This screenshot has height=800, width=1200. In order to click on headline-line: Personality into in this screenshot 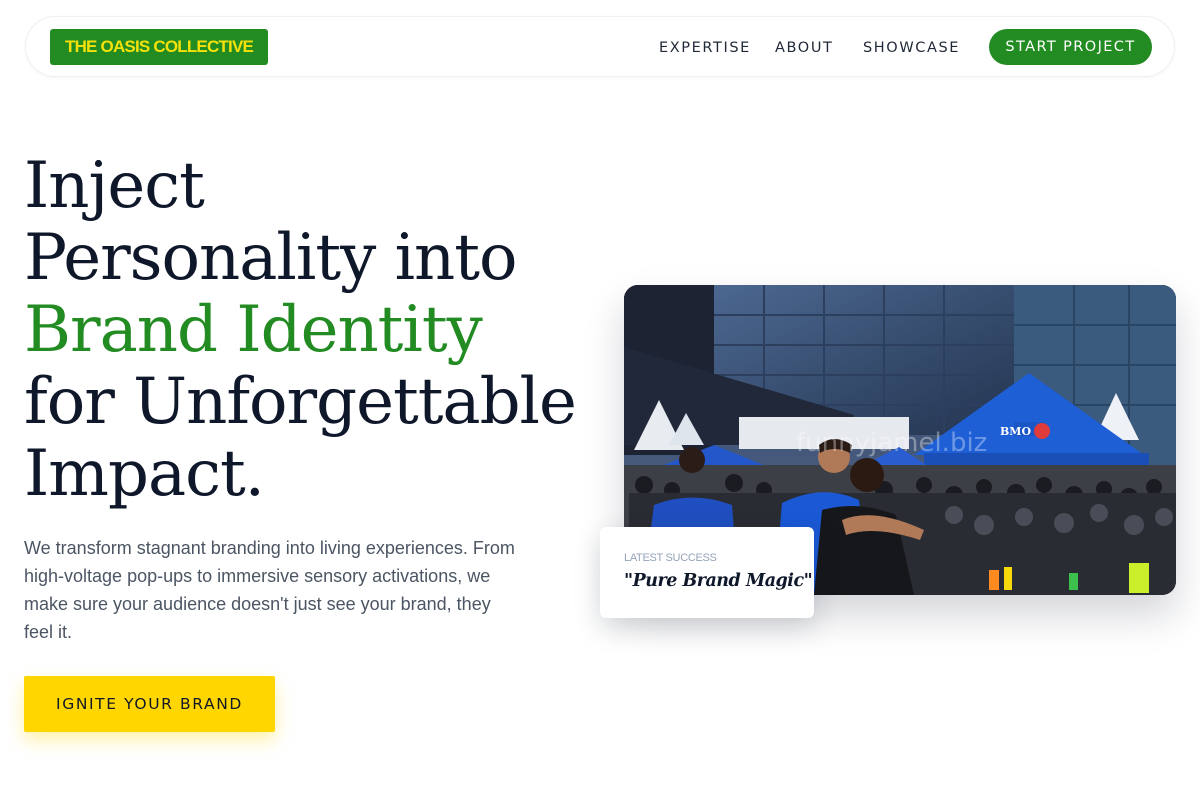, I will do `click(271, 258)`.